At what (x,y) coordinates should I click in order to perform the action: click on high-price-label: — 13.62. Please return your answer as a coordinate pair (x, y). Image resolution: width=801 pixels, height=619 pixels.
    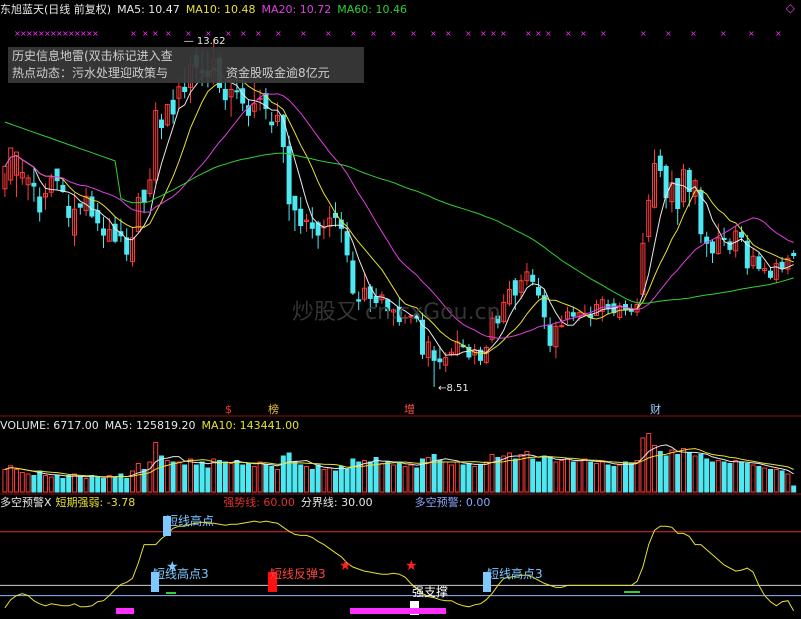
    Looking at the image, I should click on (205, 41).